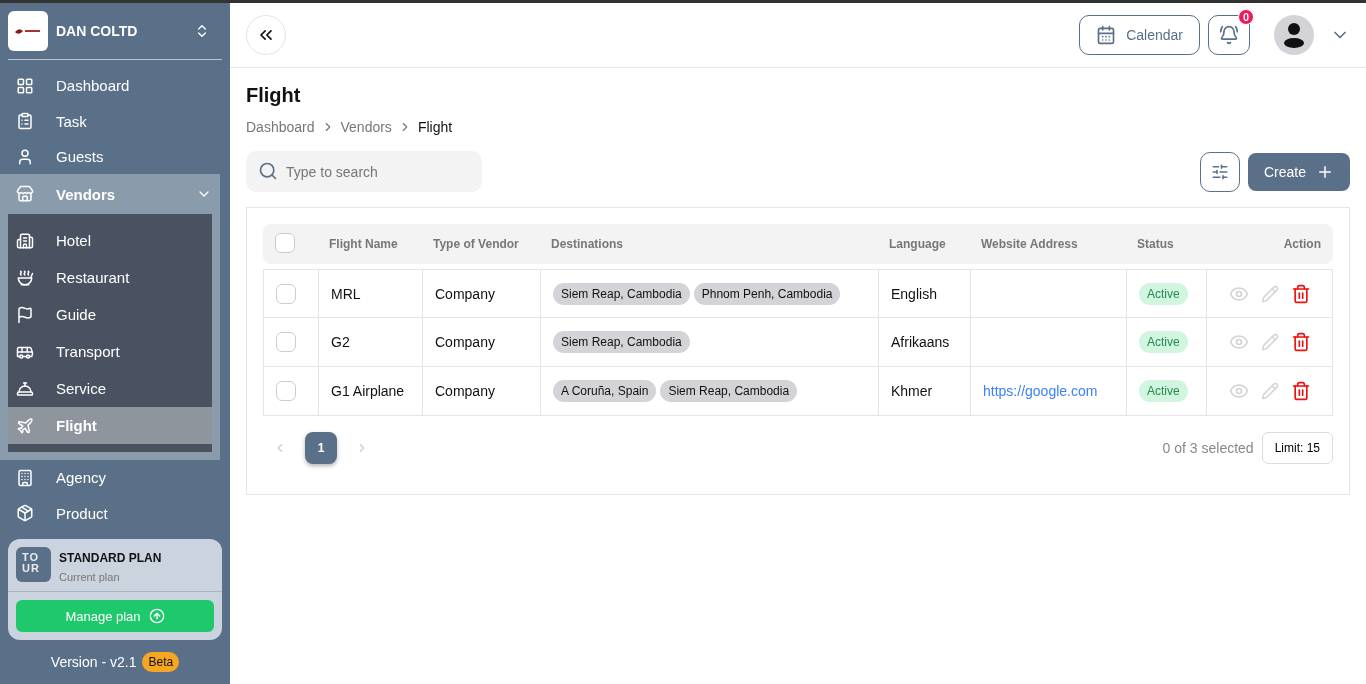 The height and width of the screenshot is (684, 1366). What do you see at coordinates (368, 391) in the screenshot?
I see `table-cell: G1 Airplane` at bounding box center [368, 391].